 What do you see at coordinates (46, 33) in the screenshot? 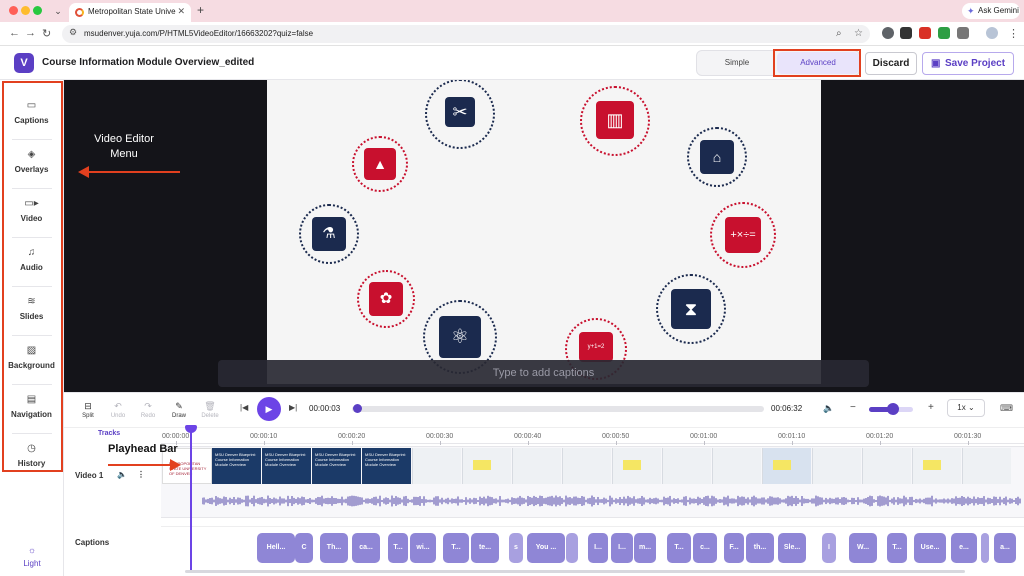
I see `reload-icon: ↻` at bounding box center [46, 33].